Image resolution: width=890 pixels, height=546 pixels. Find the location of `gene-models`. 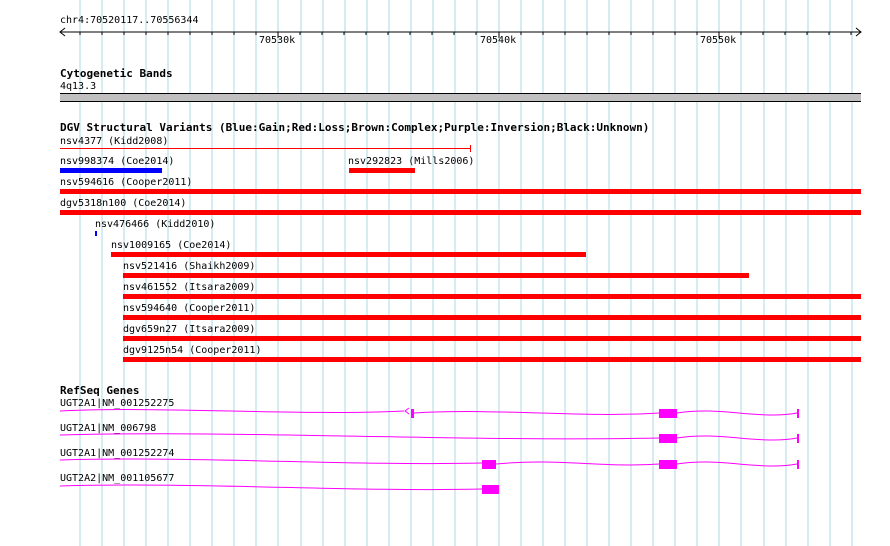

gene-models is located at coordinates (429, 450).